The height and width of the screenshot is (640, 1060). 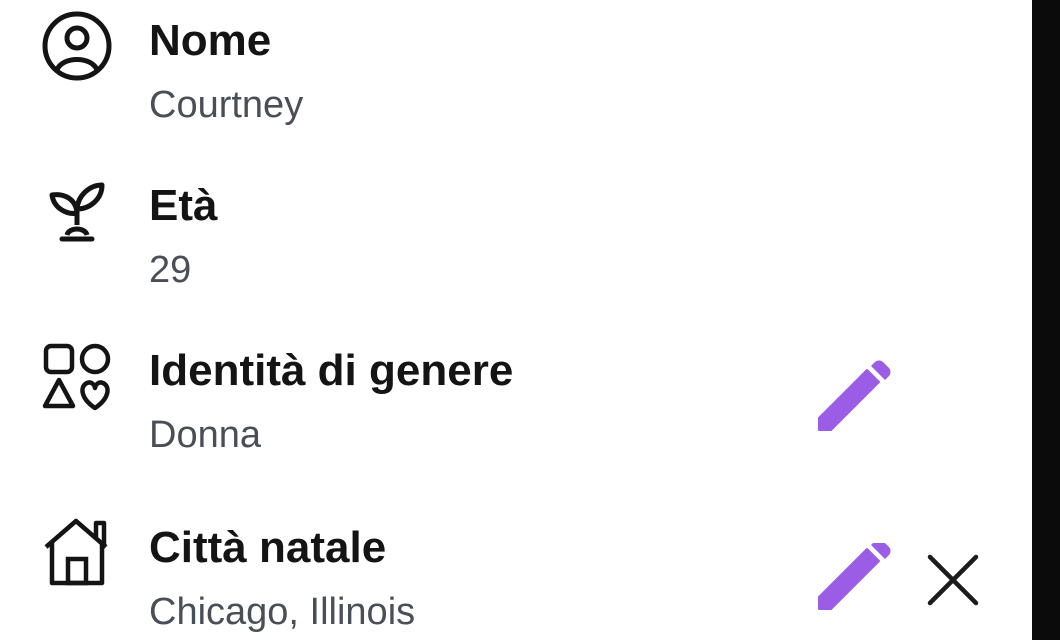 I want to click on field-value: Donna, so click(x=205, y=435).